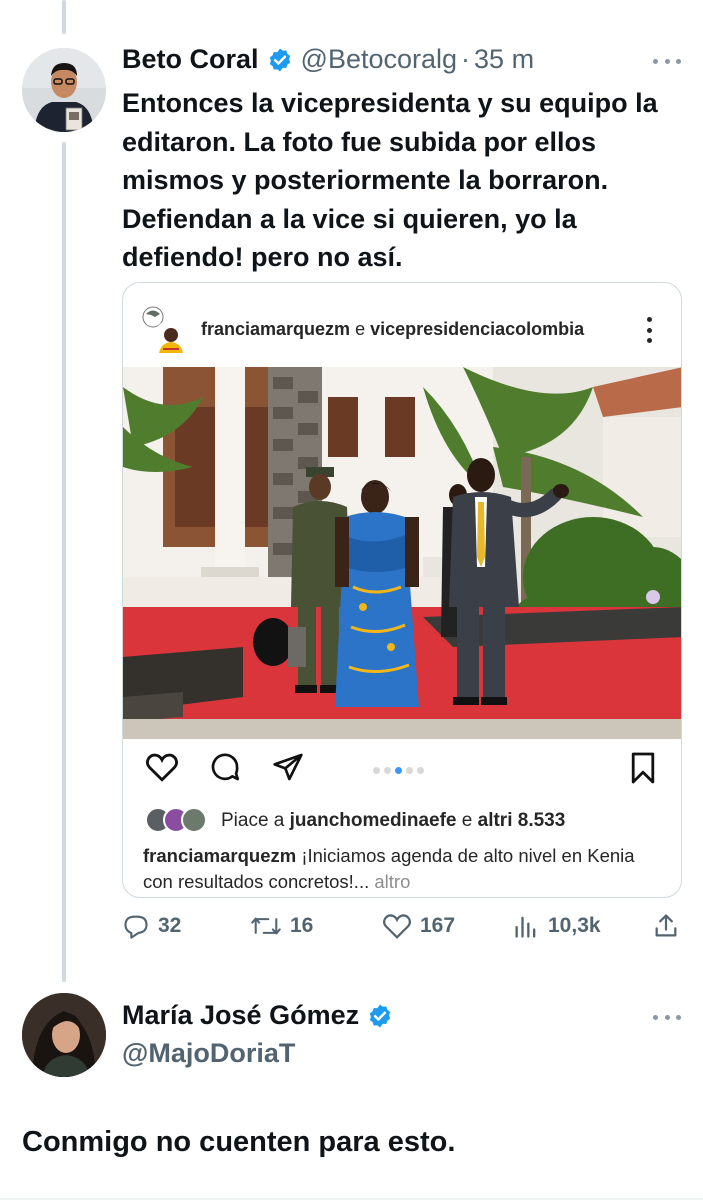 This screenshot has height=1200, width=703. What do you see at coordinates (379, 59) in the screenshot?
I see `author-handle: @Betocoralg` at bounding box center [379, 59].